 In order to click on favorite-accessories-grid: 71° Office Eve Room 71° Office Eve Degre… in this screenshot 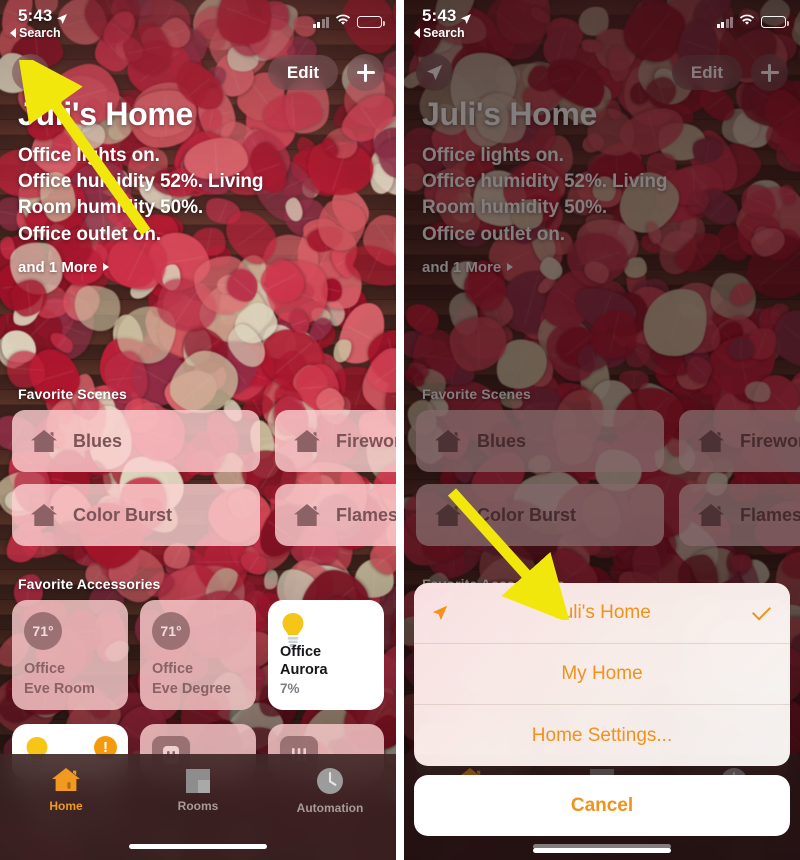, I will do `click(204, 661)`.